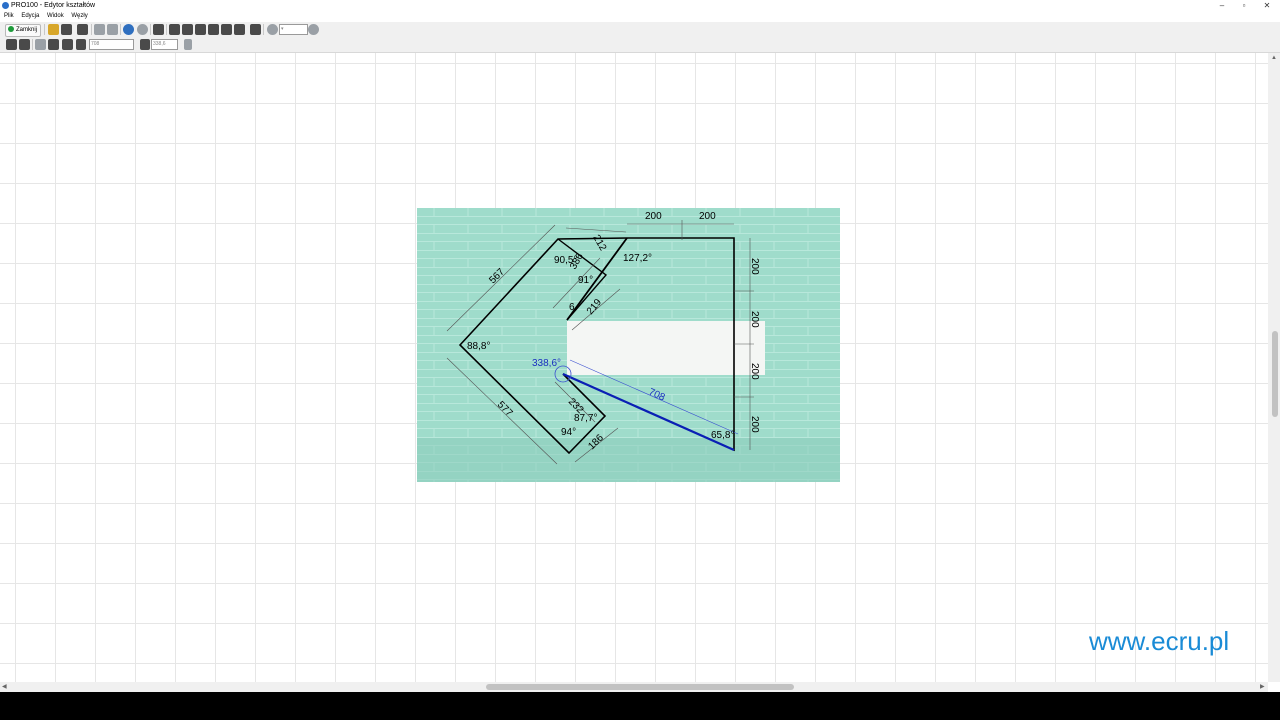 The image size is (1280, 720). I want to click on undo-icon, so click(226, 29).